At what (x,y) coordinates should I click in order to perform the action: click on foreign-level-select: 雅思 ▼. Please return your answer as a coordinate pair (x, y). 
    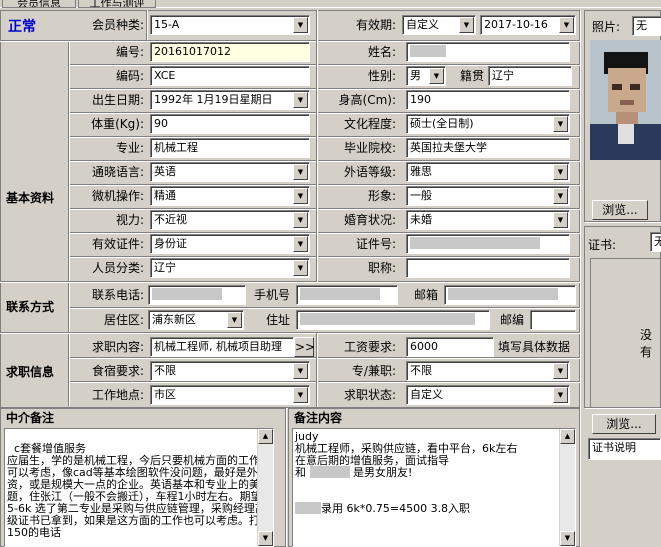
    Looking at the image, I should click on (488, 172).